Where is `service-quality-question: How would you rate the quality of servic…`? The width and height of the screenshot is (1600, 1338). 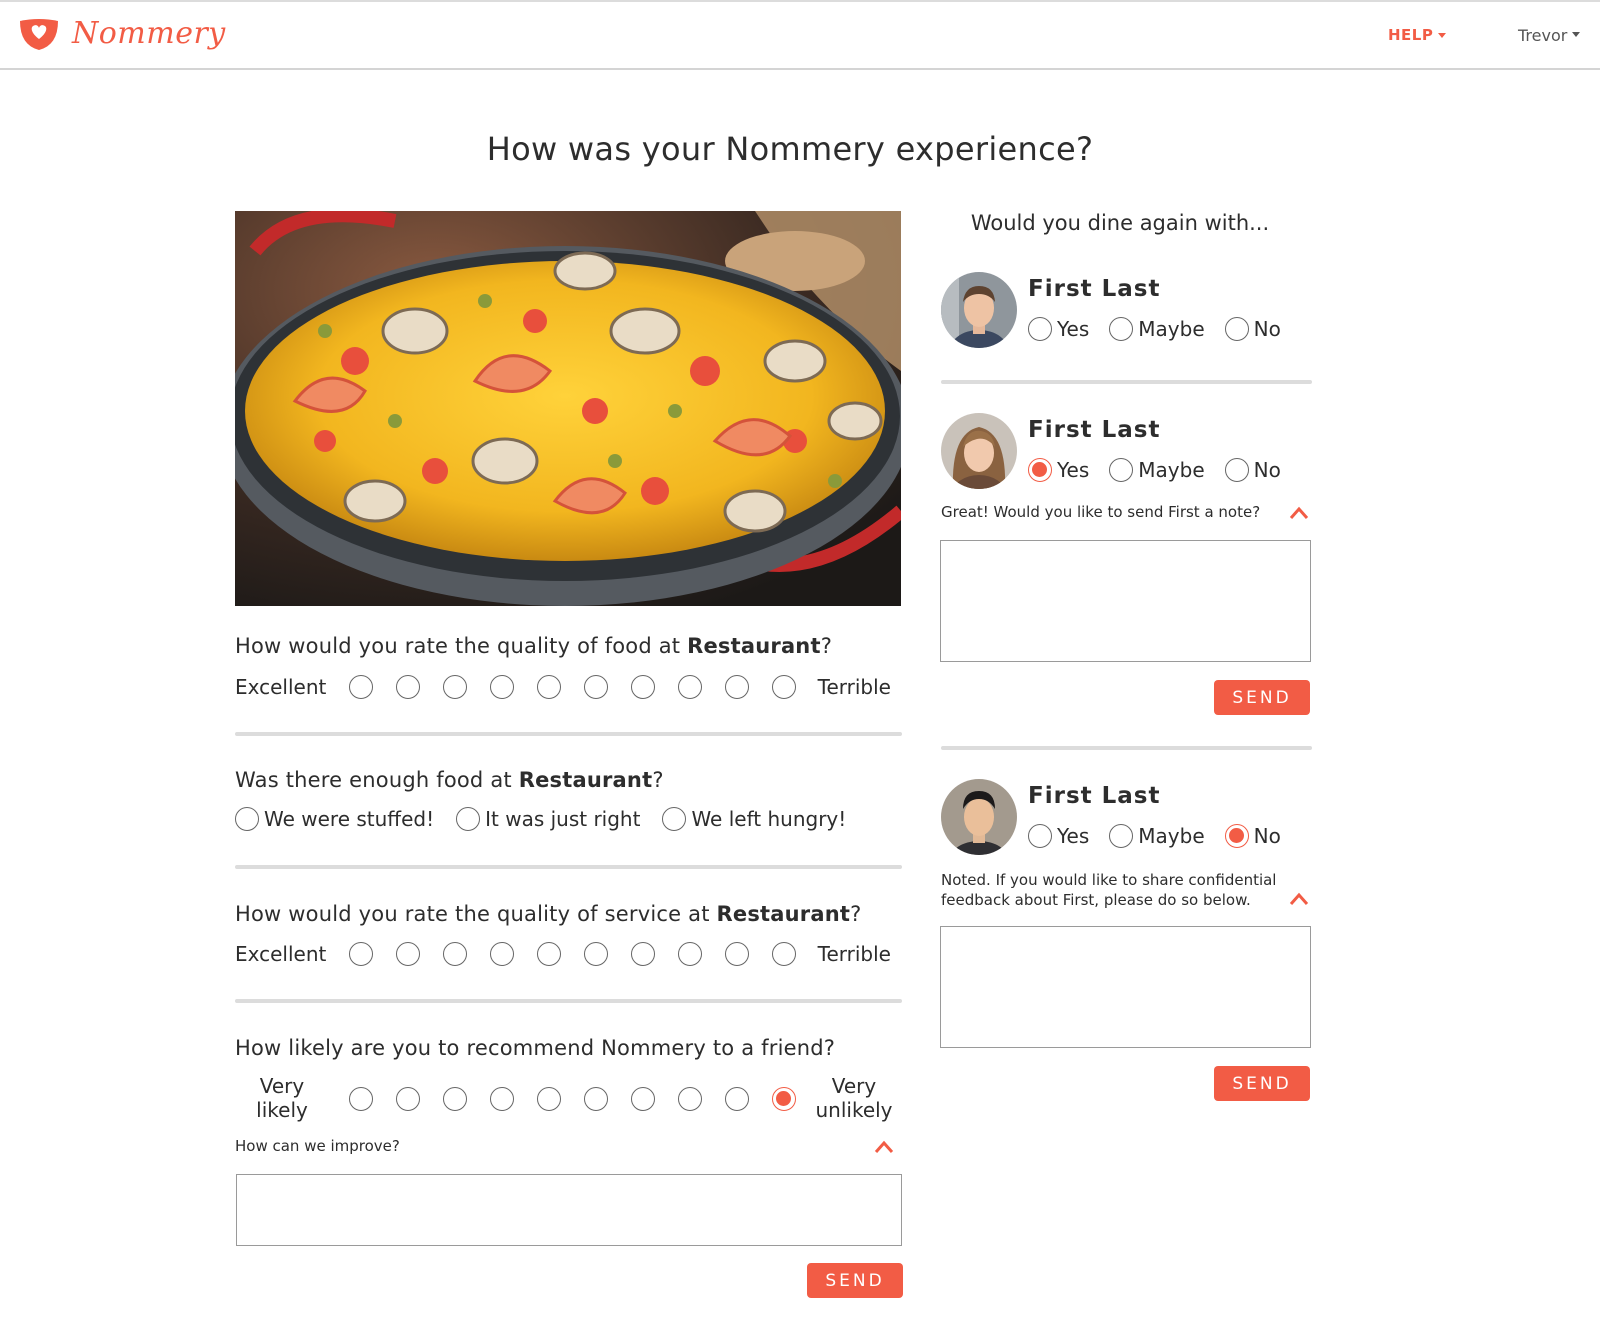
service-quality-question: How would you rate the quality of servic… is located at coordinates (548, 914).